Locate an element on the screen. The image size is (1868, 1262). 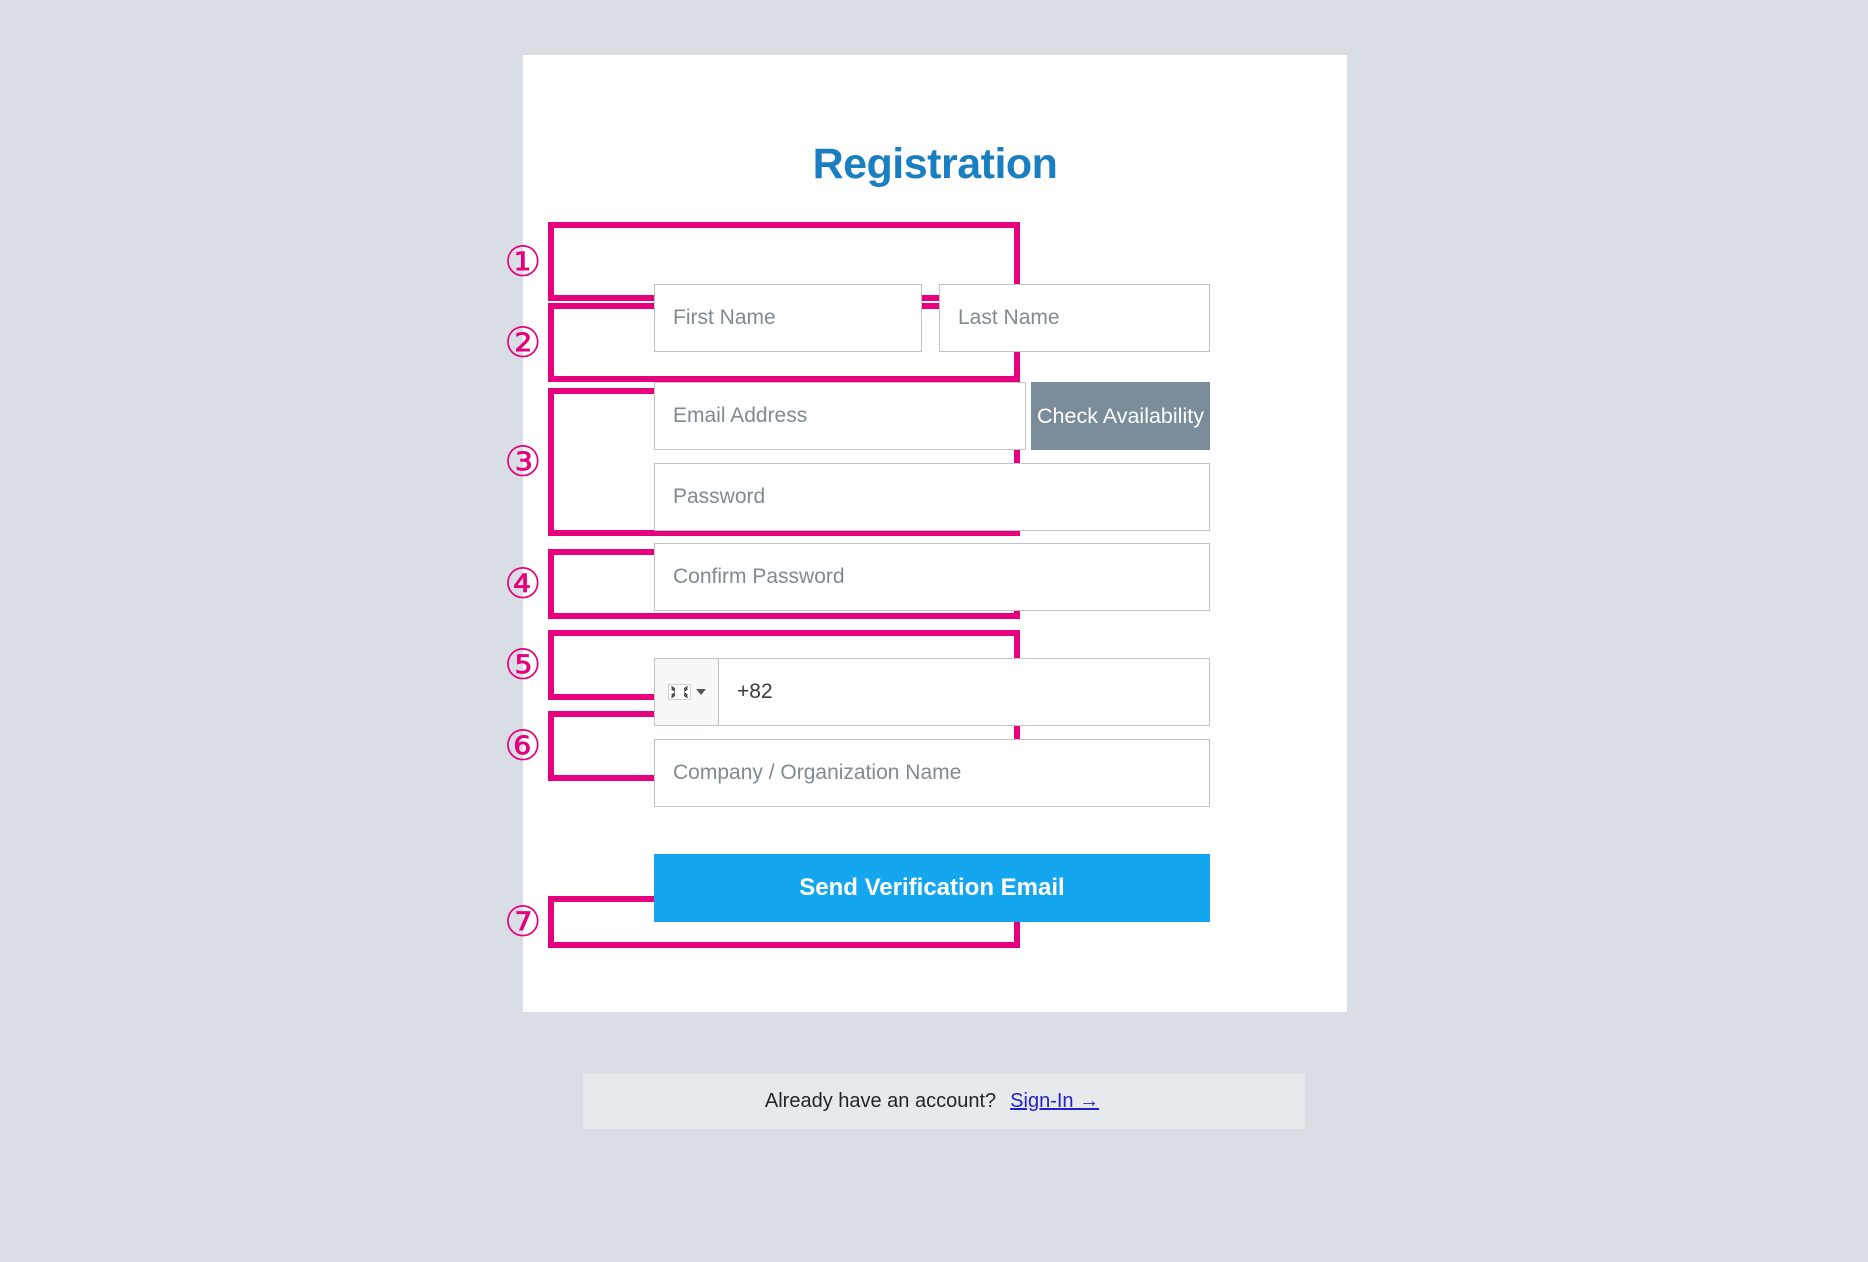
company-name-input is located at coordinates (932, 773).